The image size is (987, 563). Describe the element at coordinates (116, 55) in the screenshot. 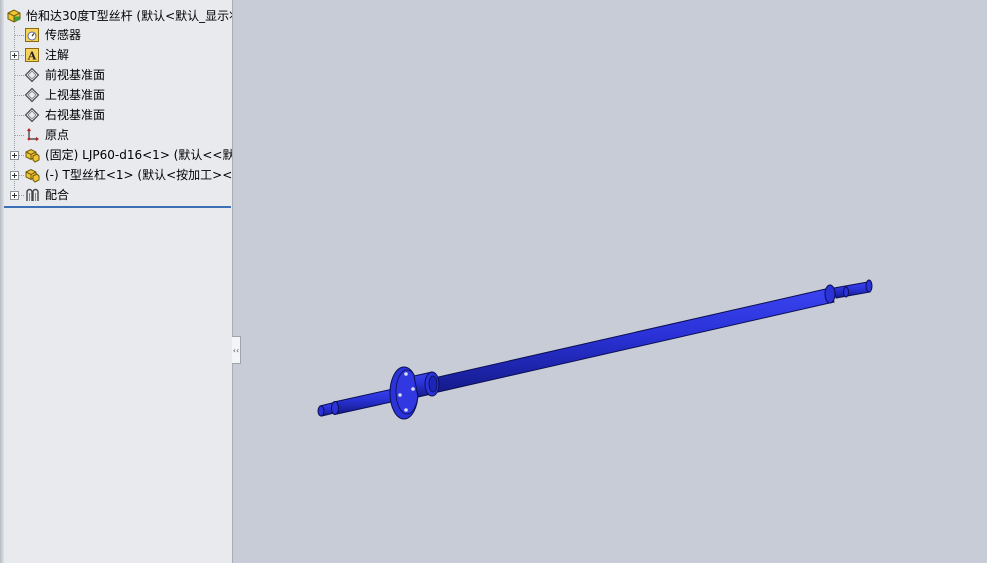

I see `tree-item-annotations: A 注解` at that location.